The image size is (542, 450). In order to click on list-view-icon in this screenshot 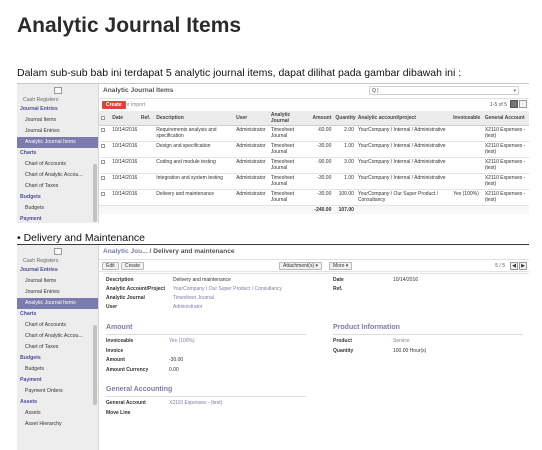, I will do `click(514, 104)`.